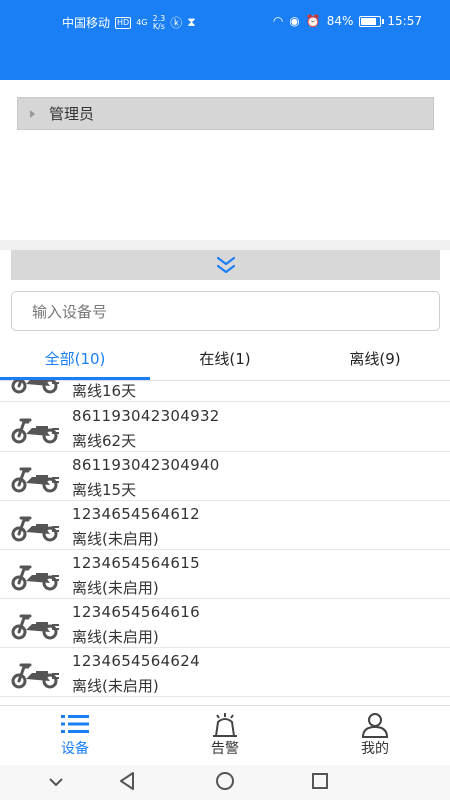 The height and width of the screenshot is (800, 450). Describe the element at coordinates (225, 245) in the screenshot. I see `section-divider` at that location.